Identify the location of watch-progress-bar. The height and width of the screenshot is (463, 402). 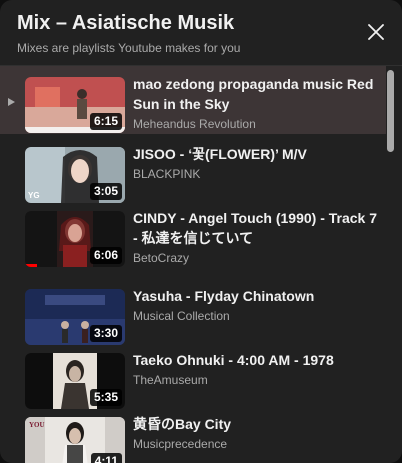
(31, 265).